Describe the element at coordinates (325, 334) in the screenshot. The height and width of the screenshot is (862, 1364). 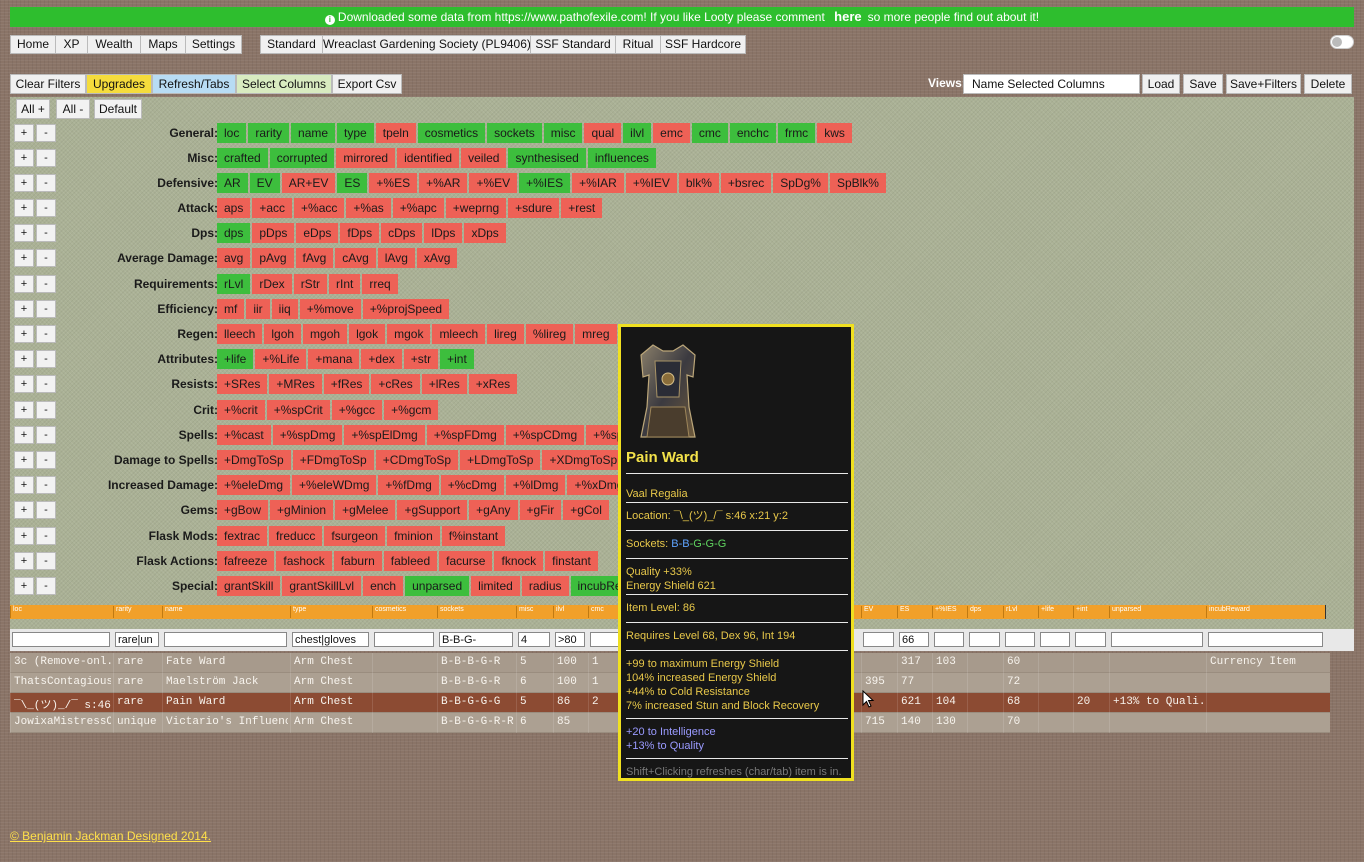
I see `column-chip: mgoh` at that location.